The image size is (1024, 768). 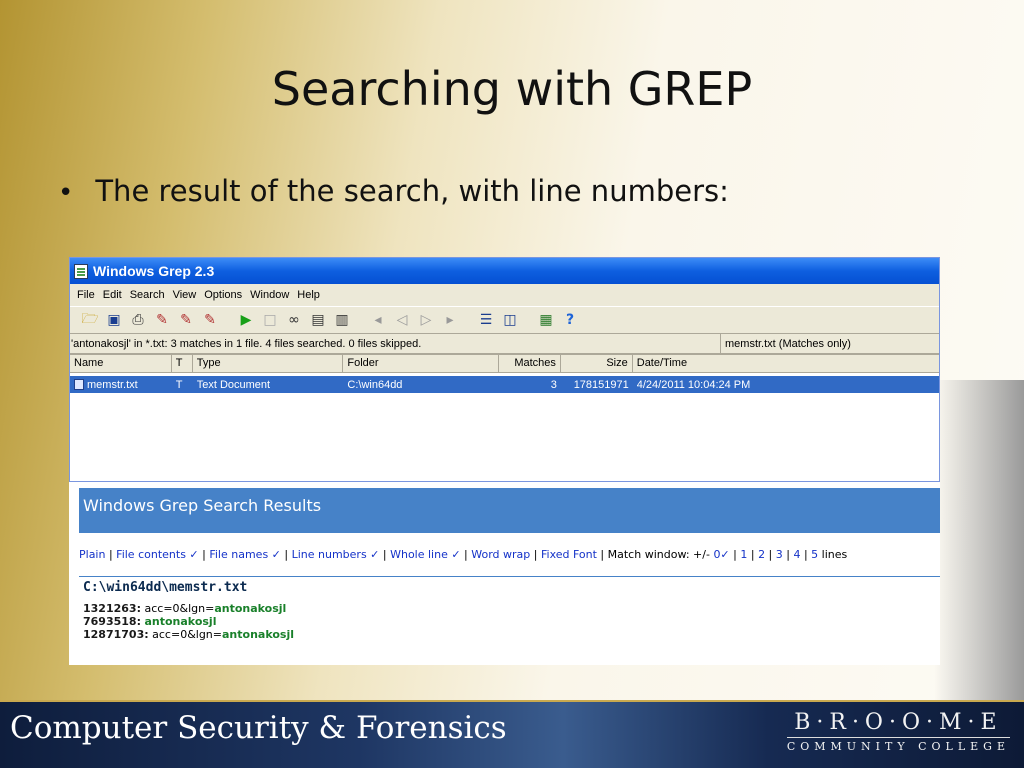 I want to click on option-whole-line: Whole line ✓, so click(x=425, y=554).